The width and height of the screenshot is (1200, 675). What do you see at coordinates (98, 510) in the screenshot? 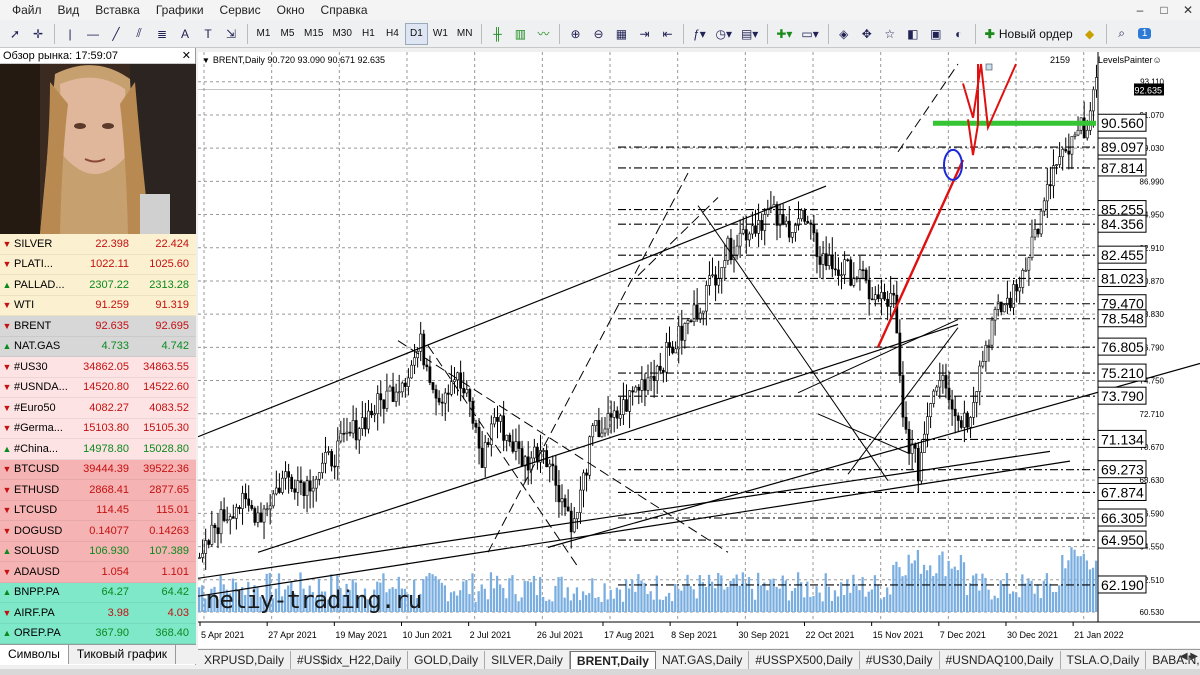
I see `symbol-row: ▼ LTCUSD 114.45 115.01` at bounding box center [98, 510].